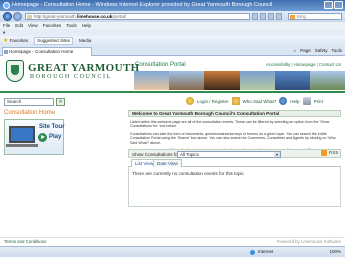  I want to click on page-icon, so click(29, 17).